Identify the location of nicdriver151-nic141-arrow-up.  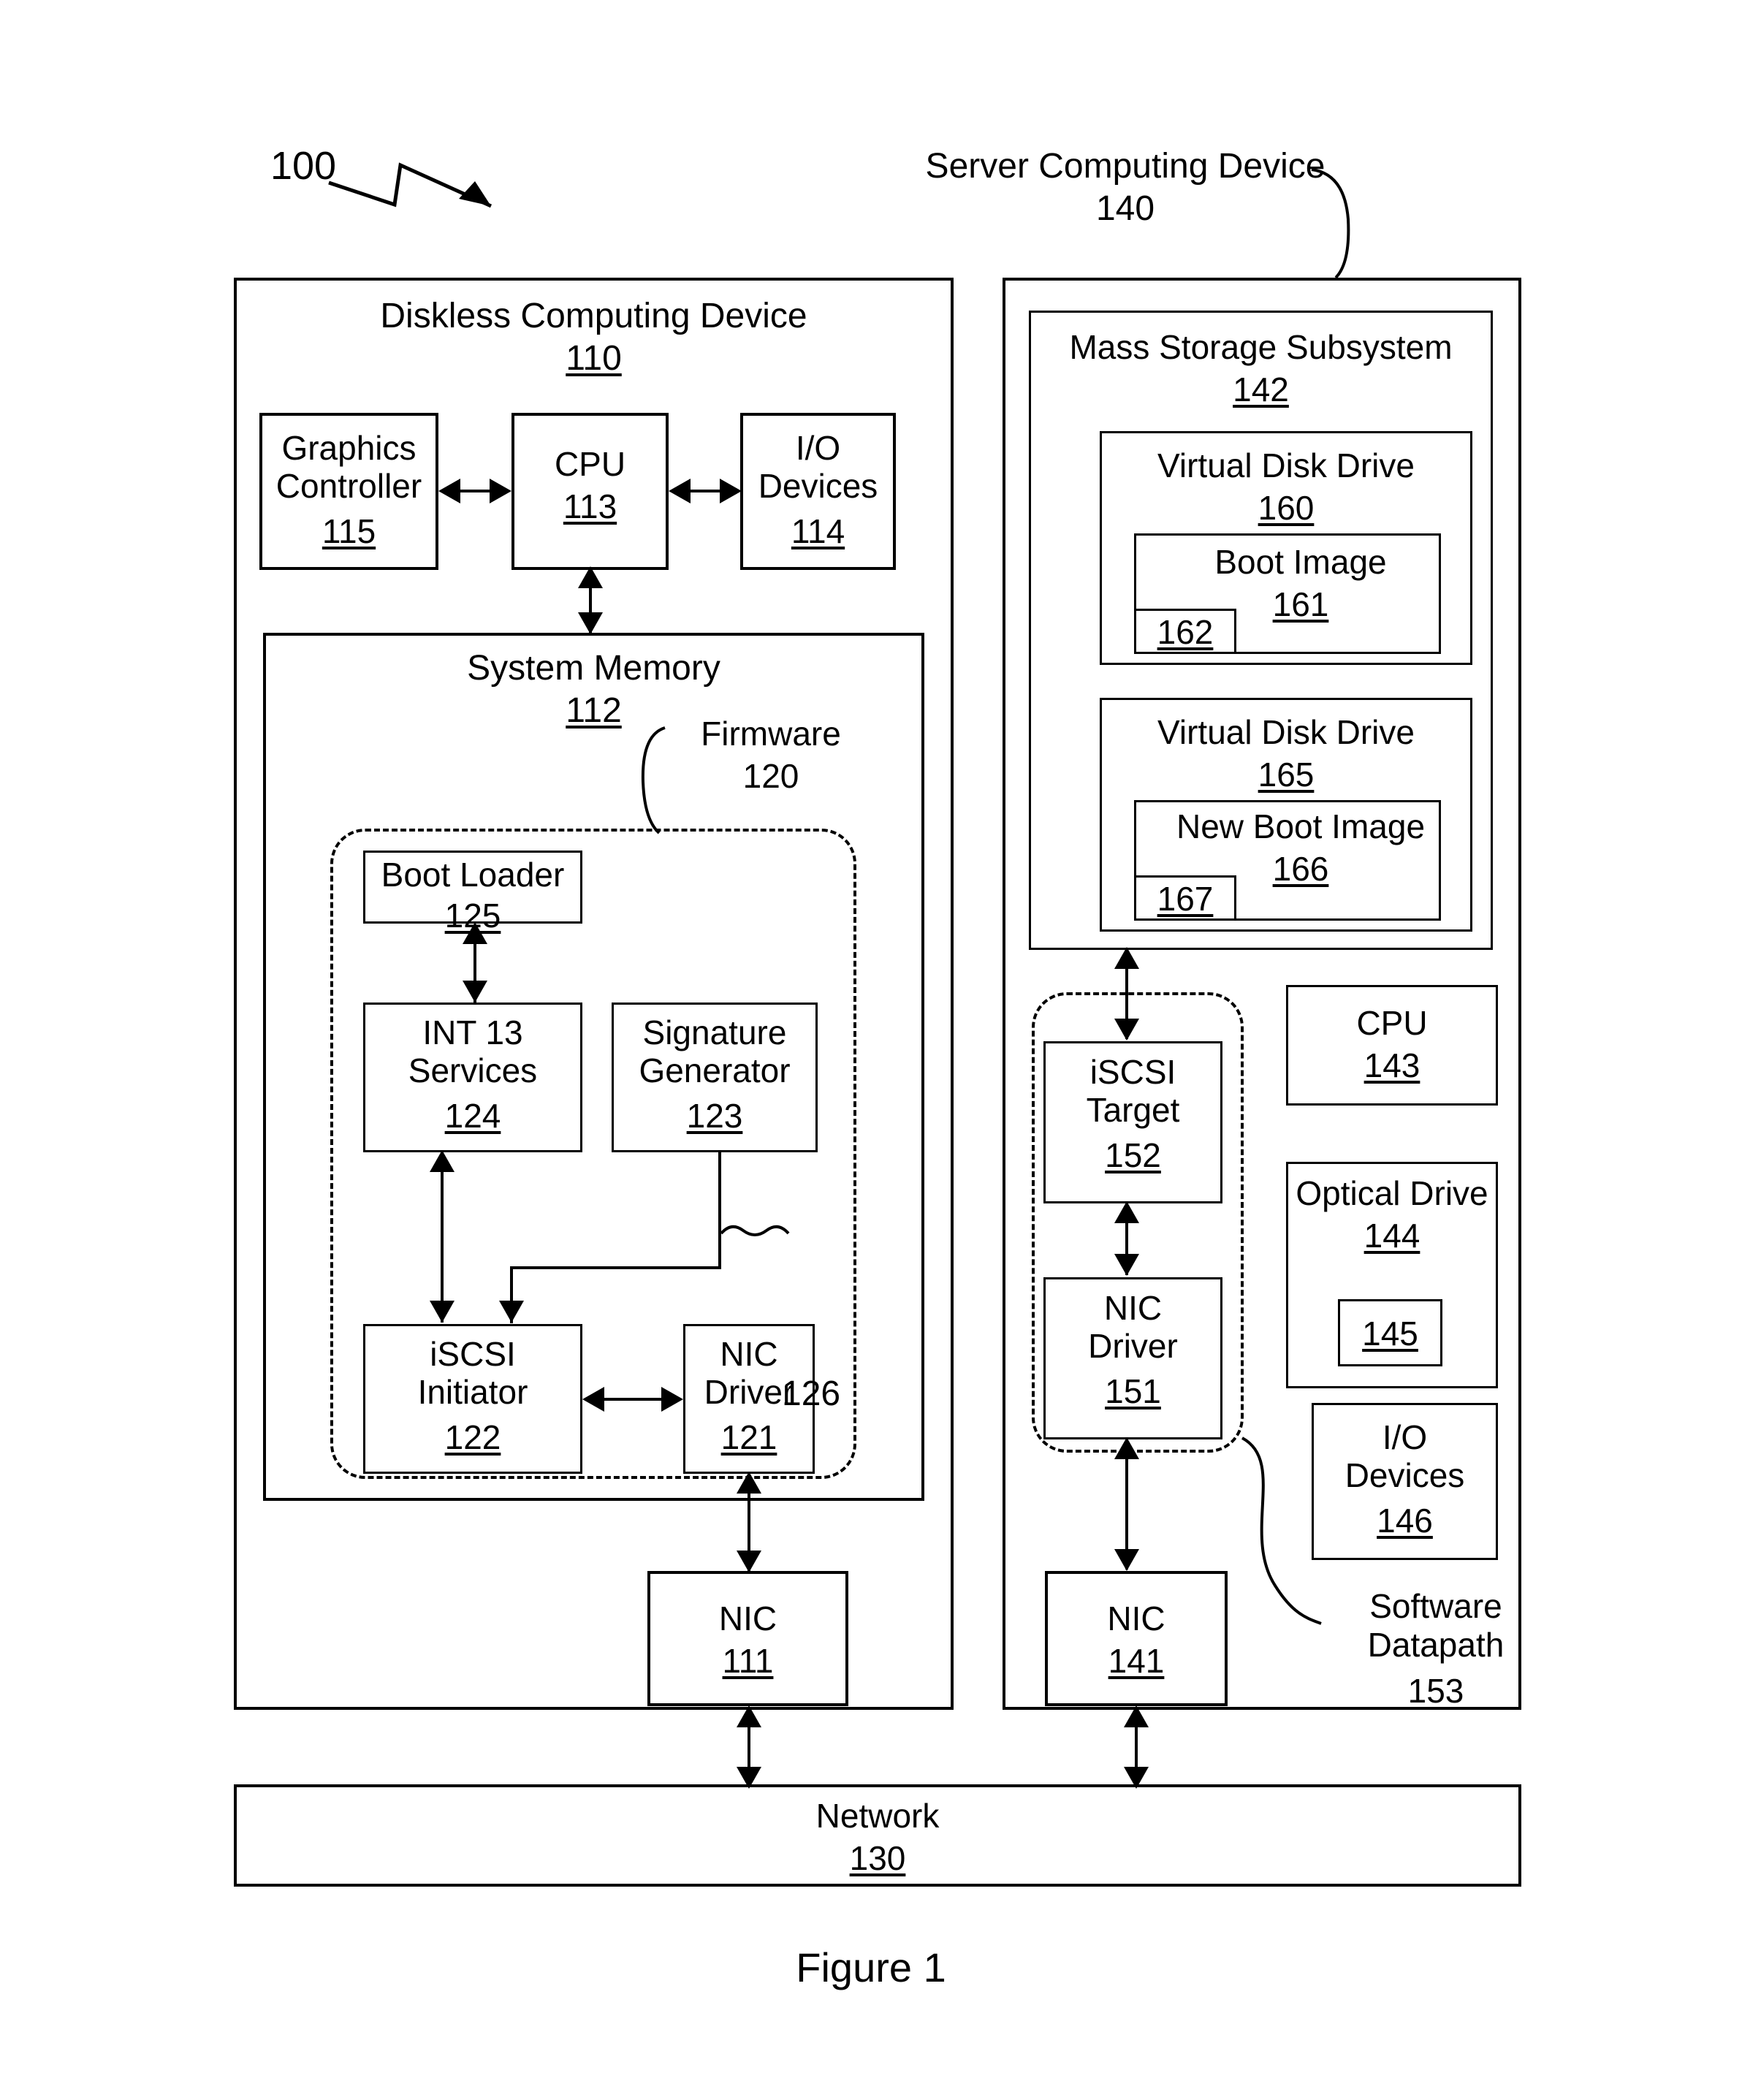
(1127, 1448).